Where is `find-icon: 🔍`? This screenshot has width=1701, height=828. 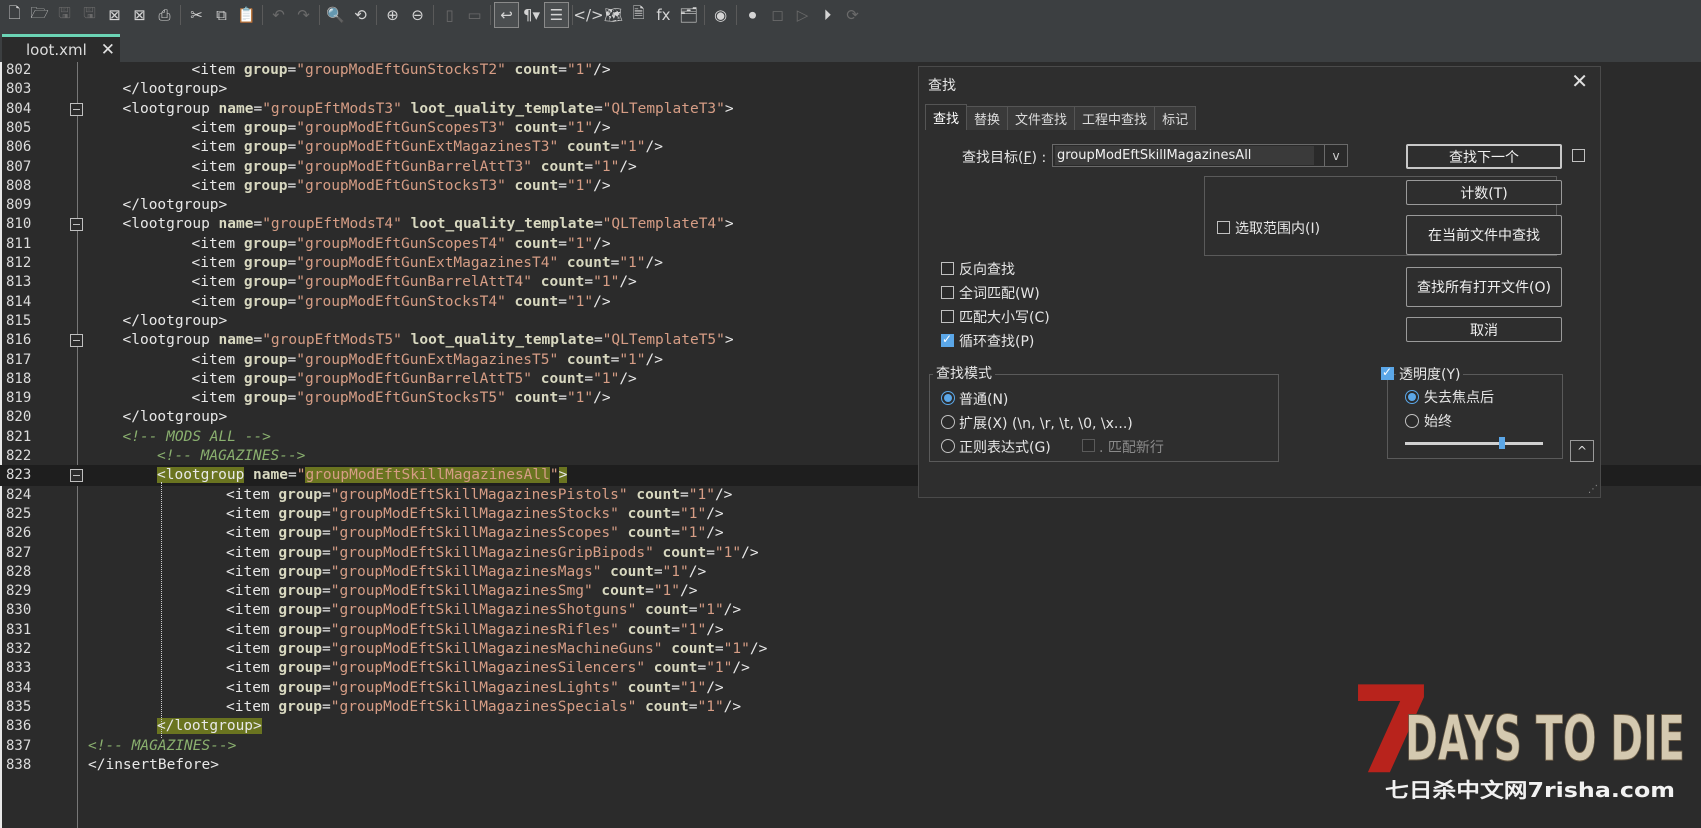
find-icon: 🔍 is located at coordinates (335, 15).